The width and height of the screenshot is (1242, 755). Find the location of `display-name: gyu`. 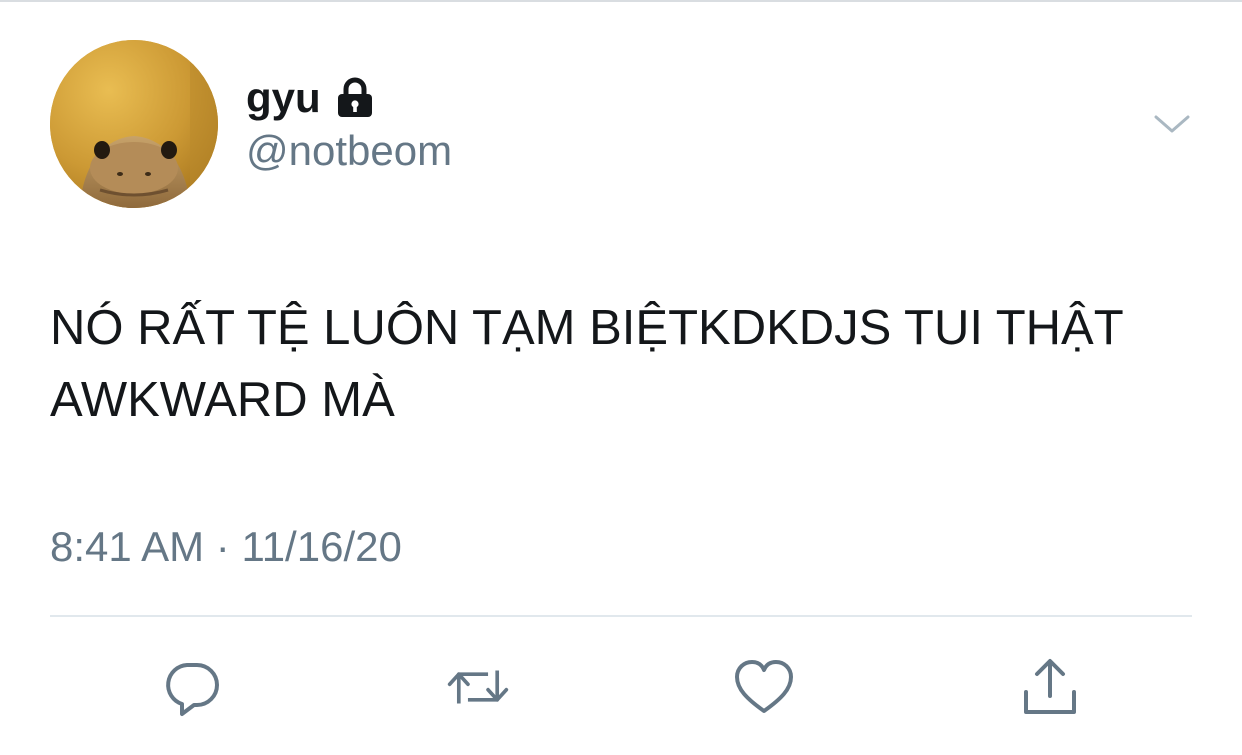

display-name: gyu is located at coordinates (283, 98).